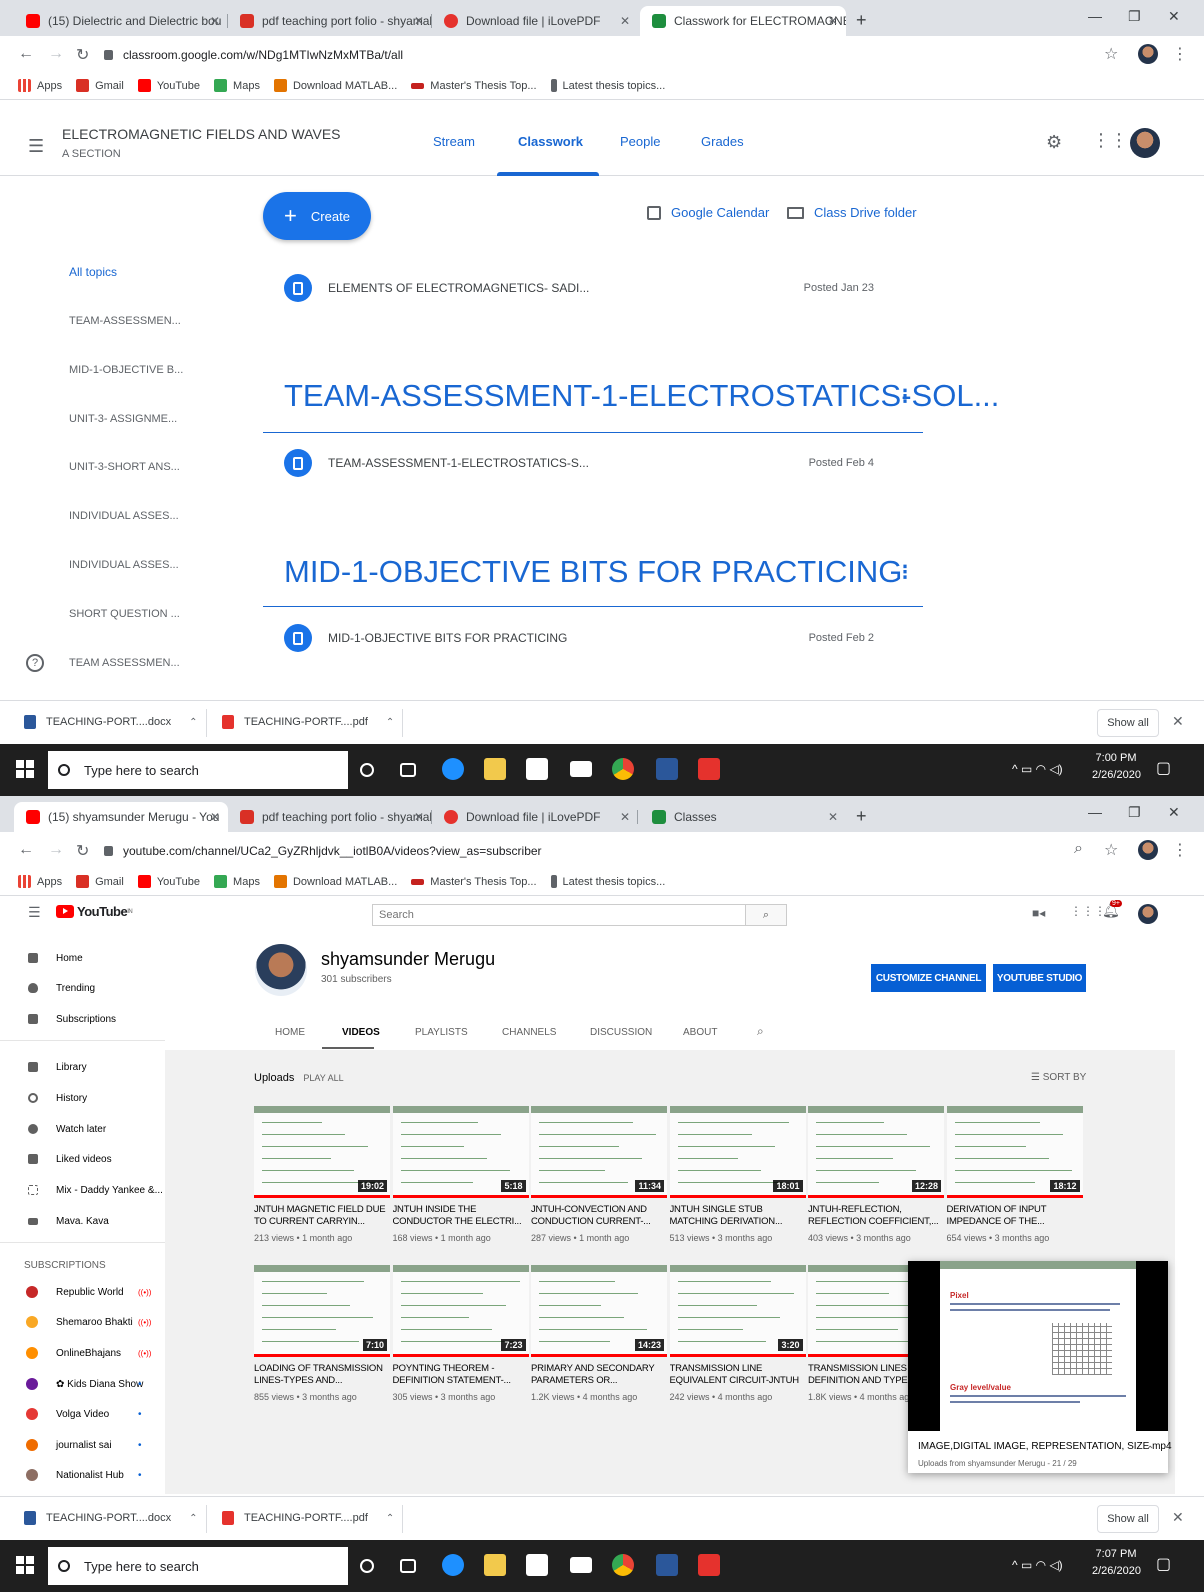 This screenshot has width=1204, height=1592. I want to click on back-icon: ←, so click(26, 54).